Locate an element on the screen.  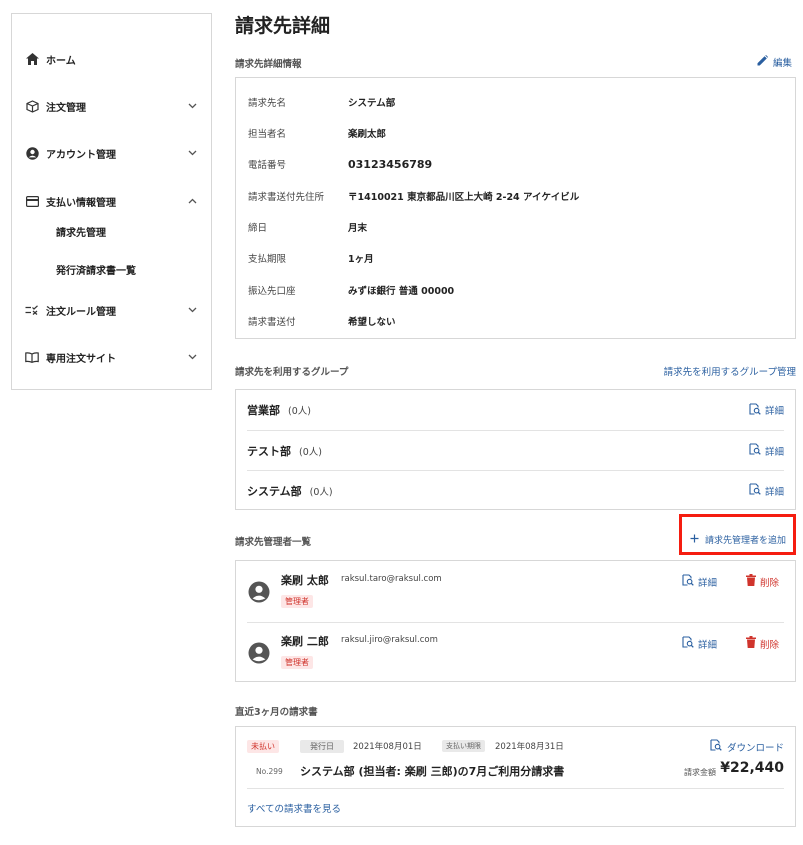
issue-date: 2021年08月01日 is located at coordinates (387, 747).